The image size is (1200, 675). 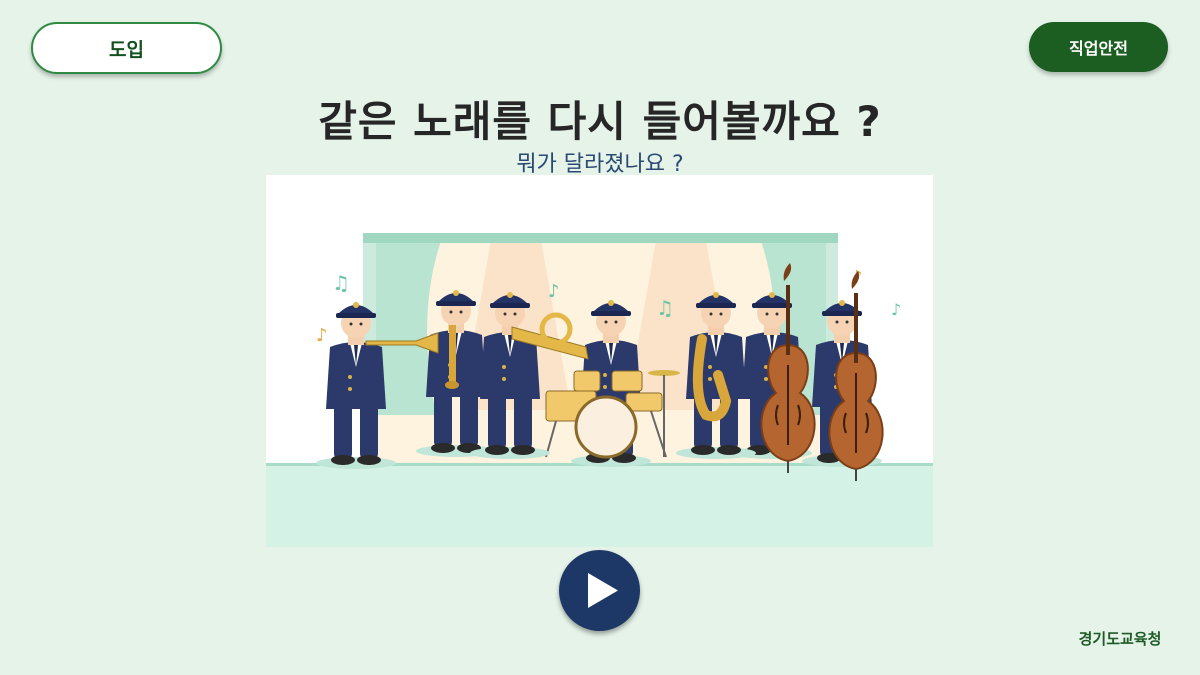 I want to click on play-button, so click(x=599, y=590).